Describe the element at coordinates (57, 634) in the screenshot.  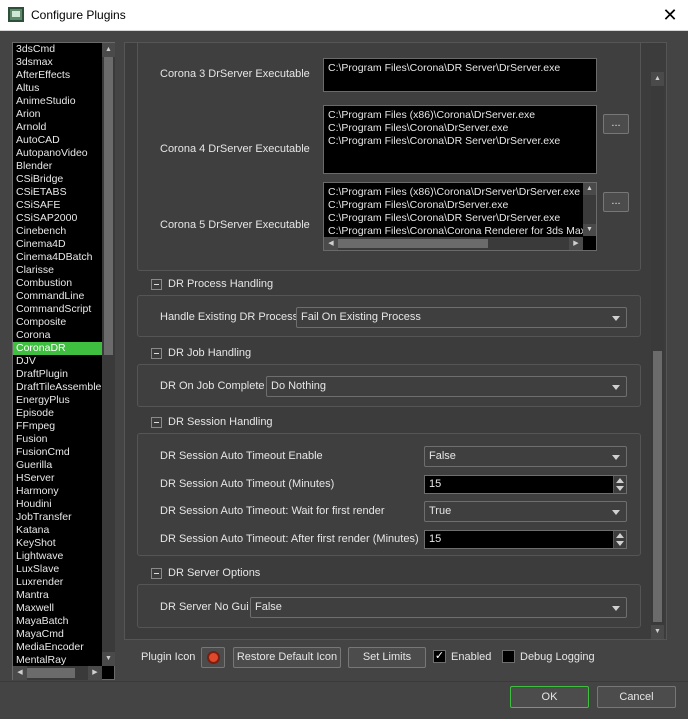
I see `plugin-list-item: MayaCmd` at that location.